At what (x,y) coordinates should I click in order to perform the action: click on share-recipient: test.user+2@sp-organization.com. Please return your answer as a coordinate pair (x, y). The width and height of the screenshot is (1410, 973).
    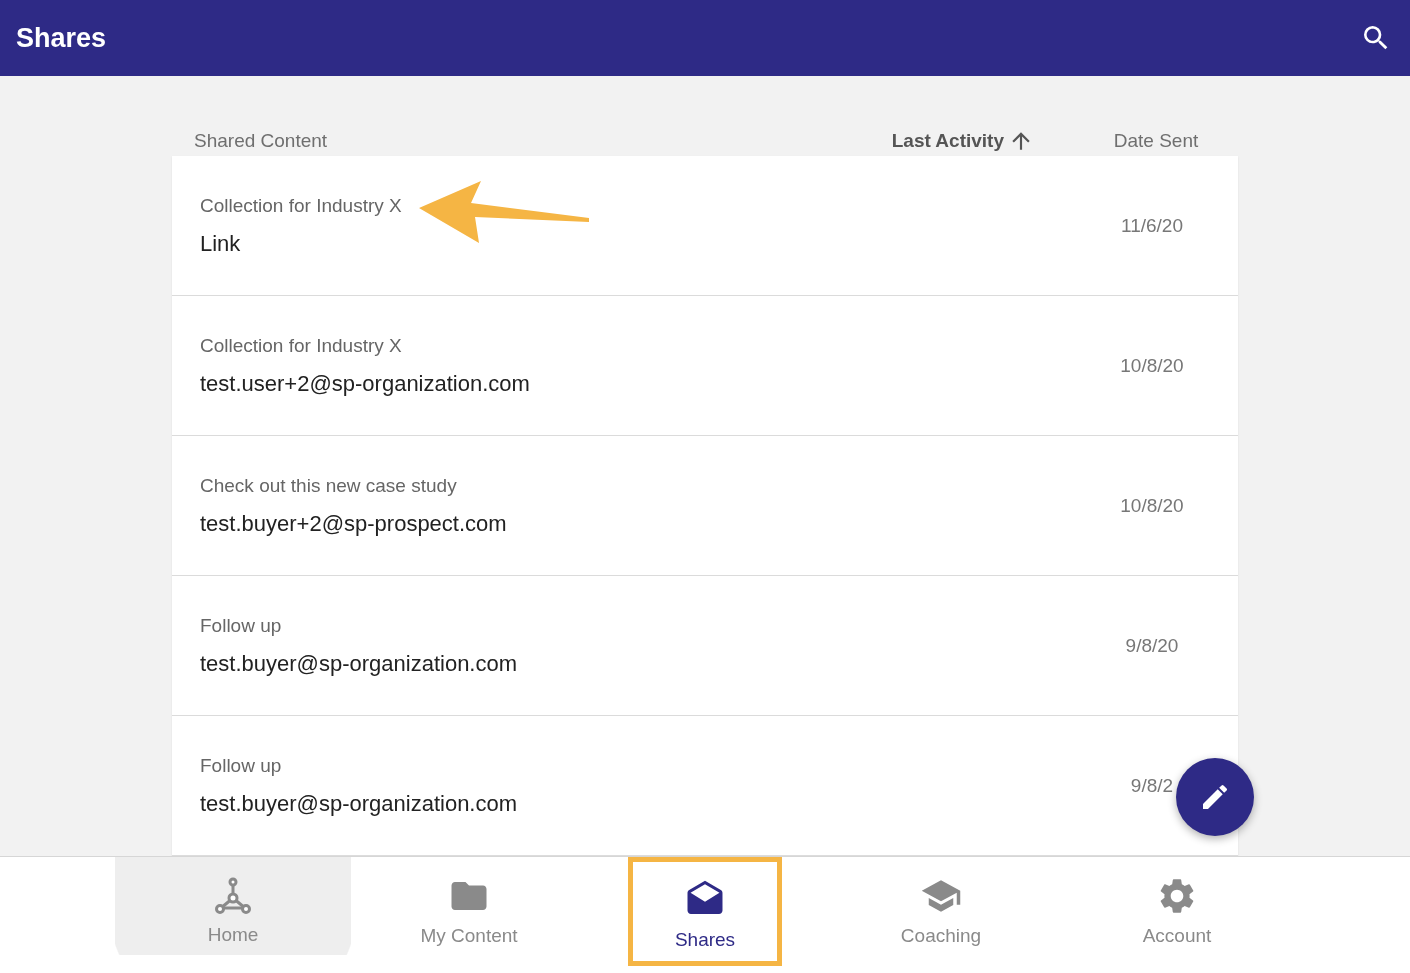
    Looking at the image, I should click on (365, 383).